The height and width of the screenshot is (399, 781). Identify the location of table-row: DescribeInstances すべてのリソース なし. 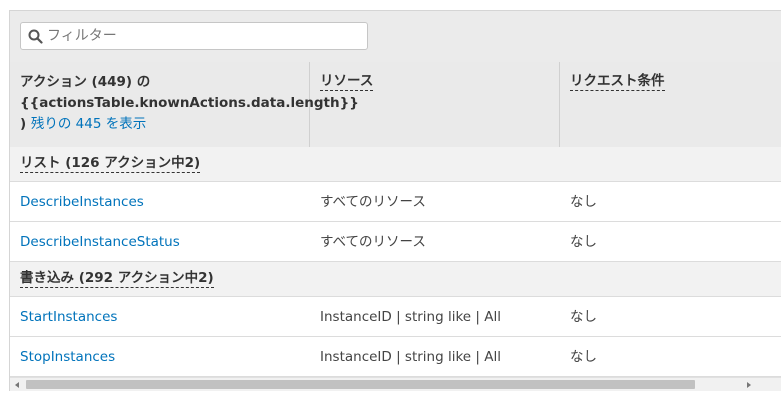
(395, 202).